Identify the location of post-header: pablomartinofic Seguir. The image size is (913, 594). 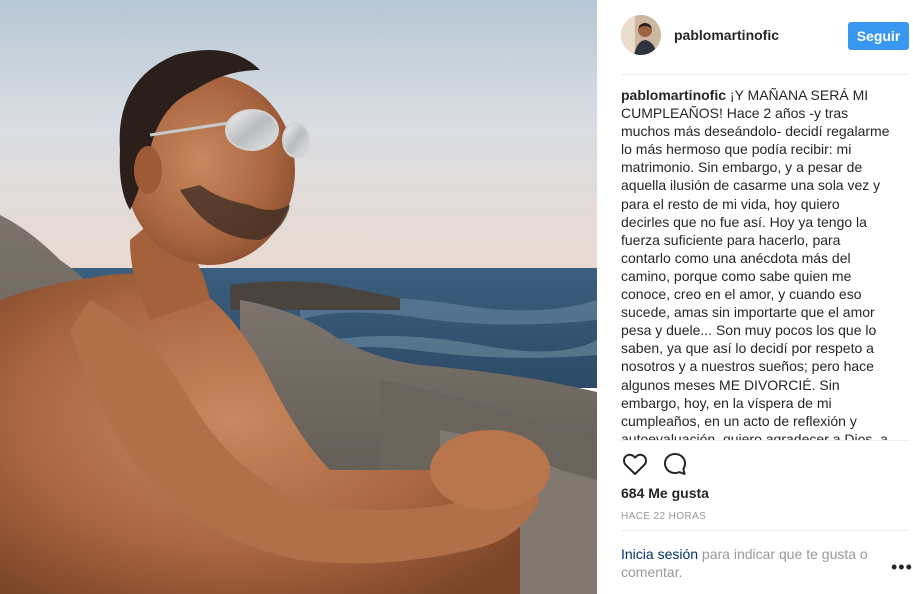
(755, 37).